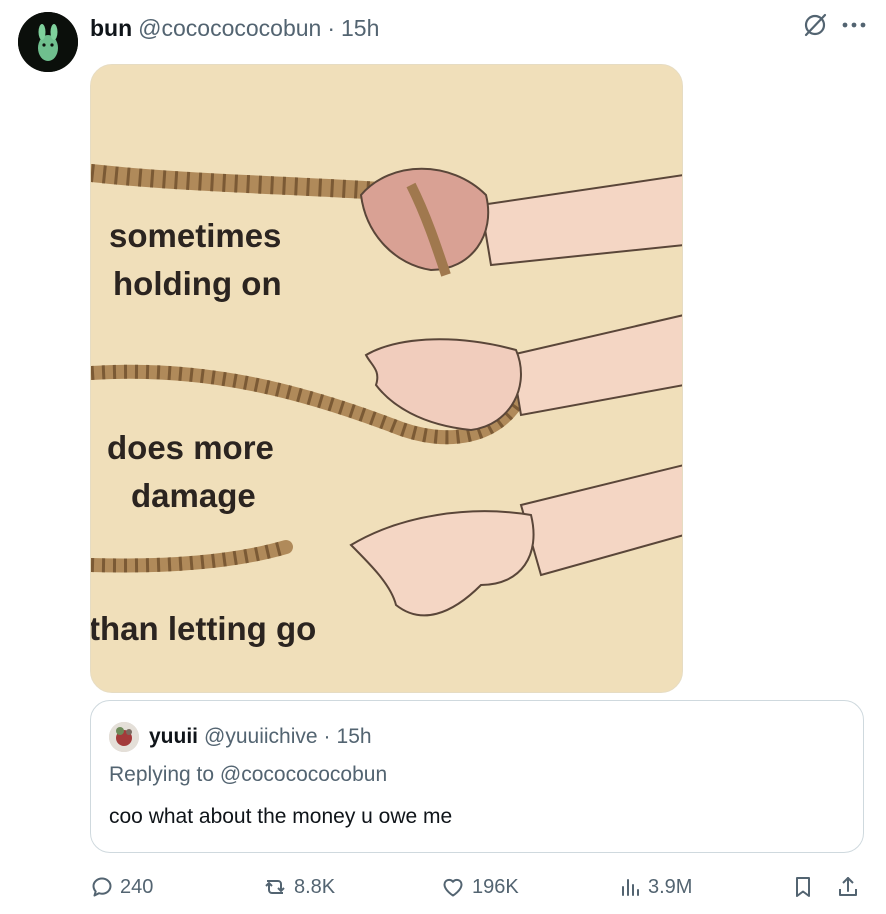 Image resolution: width=886 pixels, height=914 pixels. I want to click on meme-line-5: than letting go, so click(203, 628).